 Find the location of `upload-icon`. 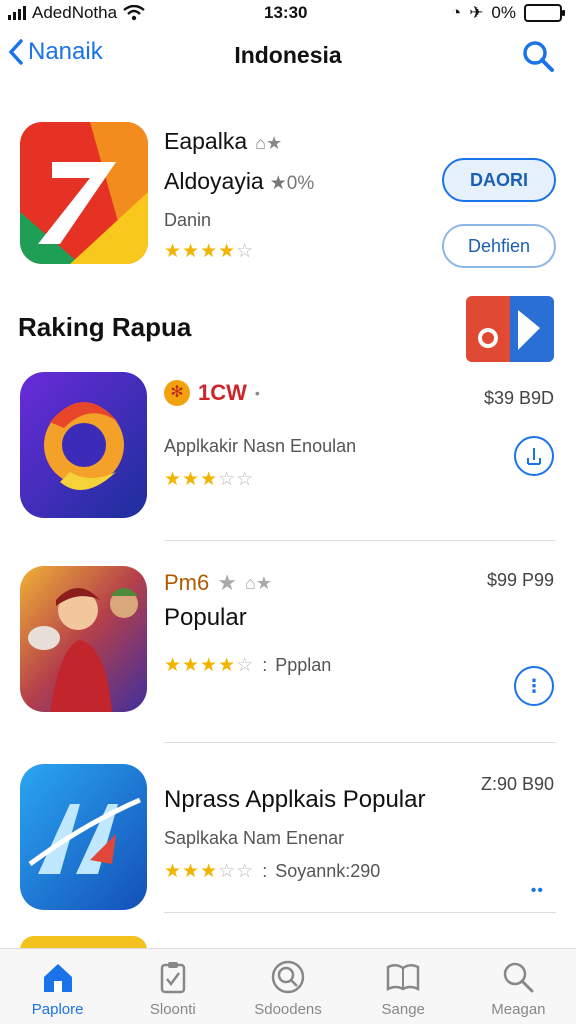

upload-icon is located at coordinates (534, 456).